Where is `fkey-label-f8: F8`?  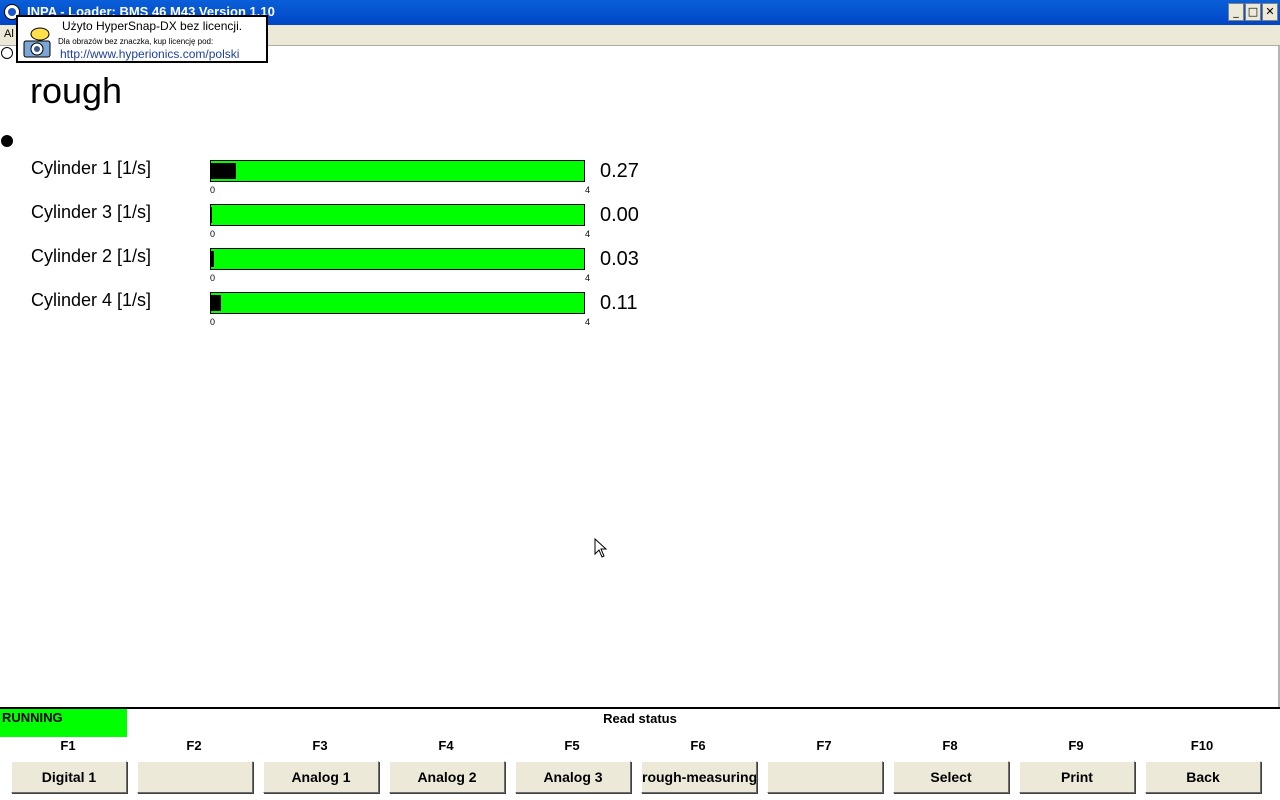
fkey-label-f8: F8 is located at coordinates (950, 745).